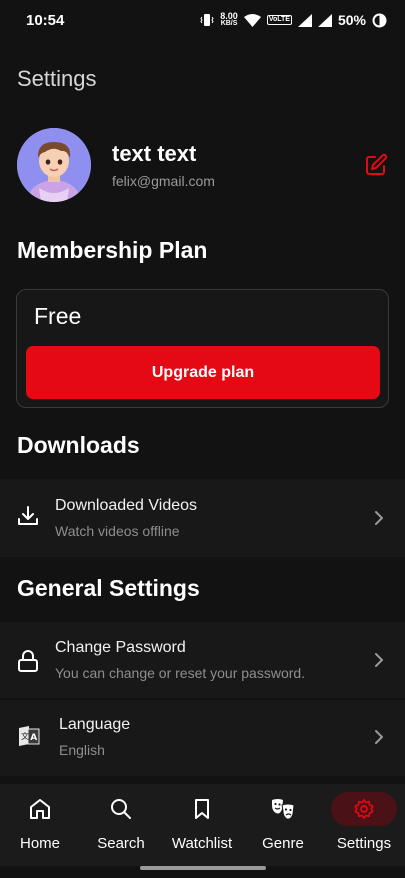 This screenshot has width=405, height=878. I want to click on status-bar: 10:54 8.00 KB/S VoLTE 50%, so click(202, 20).